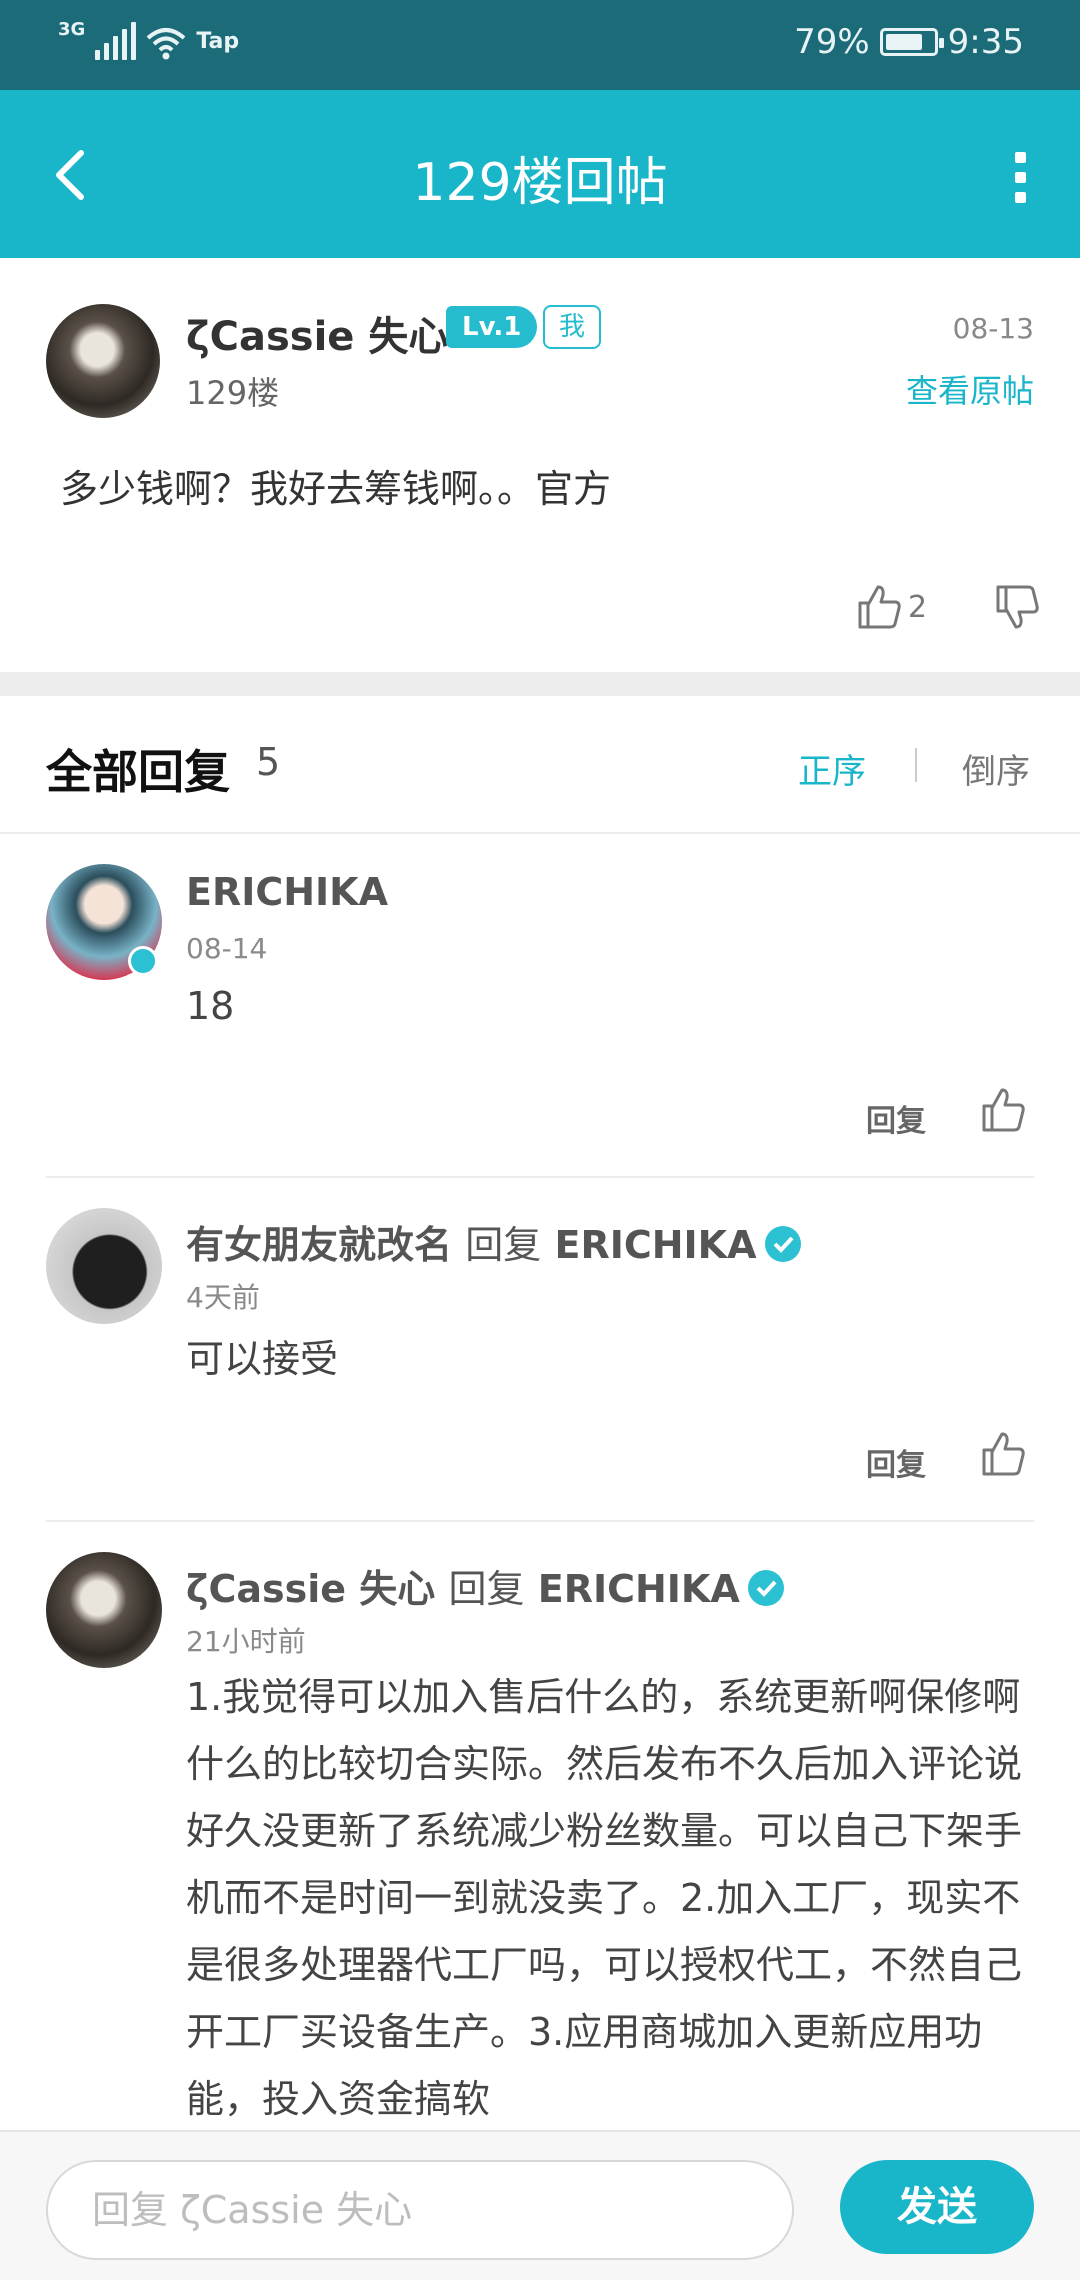 This screenshot has width=1080, height=2280. Describe the element at coordinates (996, 768) in the screenshot. I see `sort-descending-tab: 倒序` at that location.